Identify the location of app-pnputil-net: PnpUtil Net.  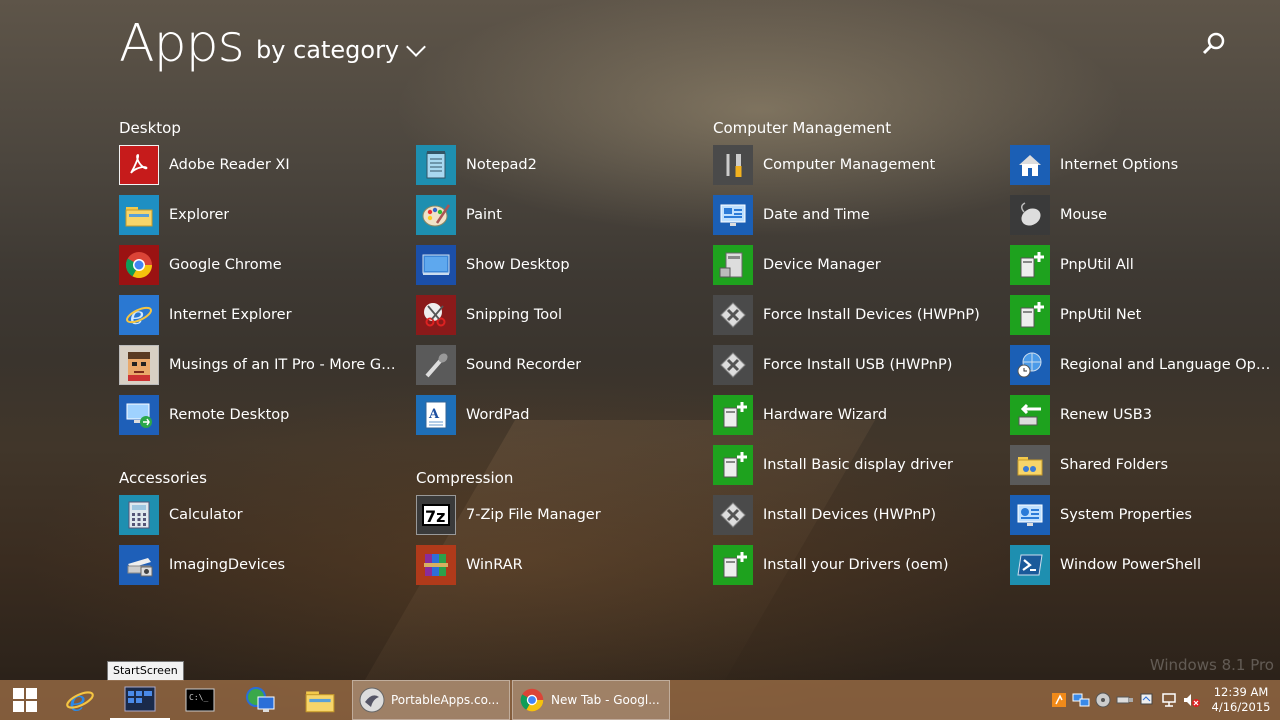
(1141, 315).